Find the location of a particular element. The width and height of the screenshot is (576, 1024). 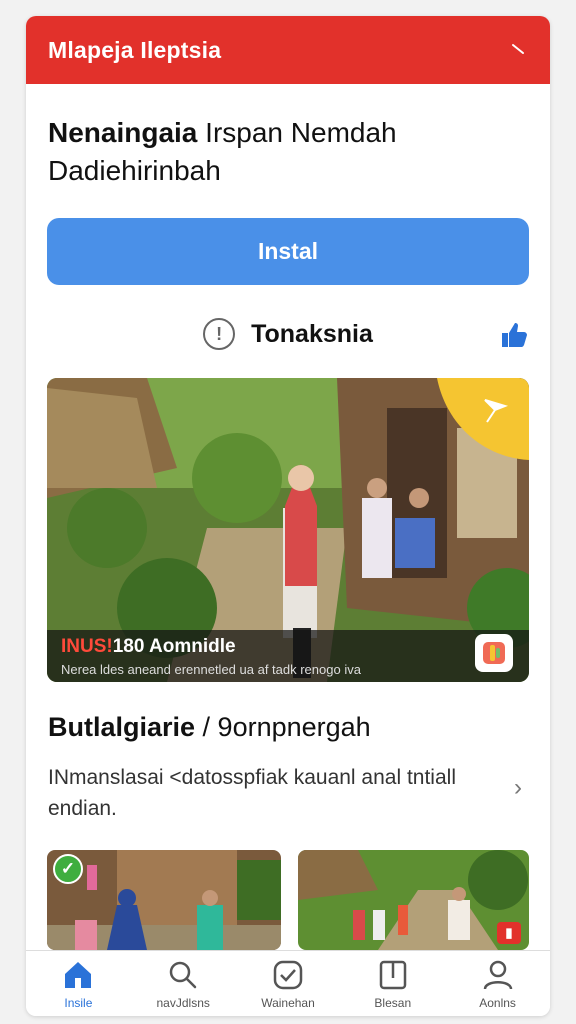

hero-caption-title: INUS!180 Aomnidle is located at coordinates (288, 647).